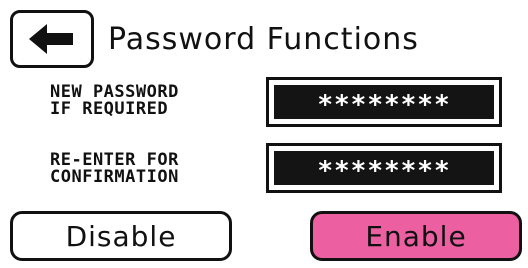  I want to click on confirm-password-label: RE-ENTER FOR CONFIRMATION, so click(114, 169).